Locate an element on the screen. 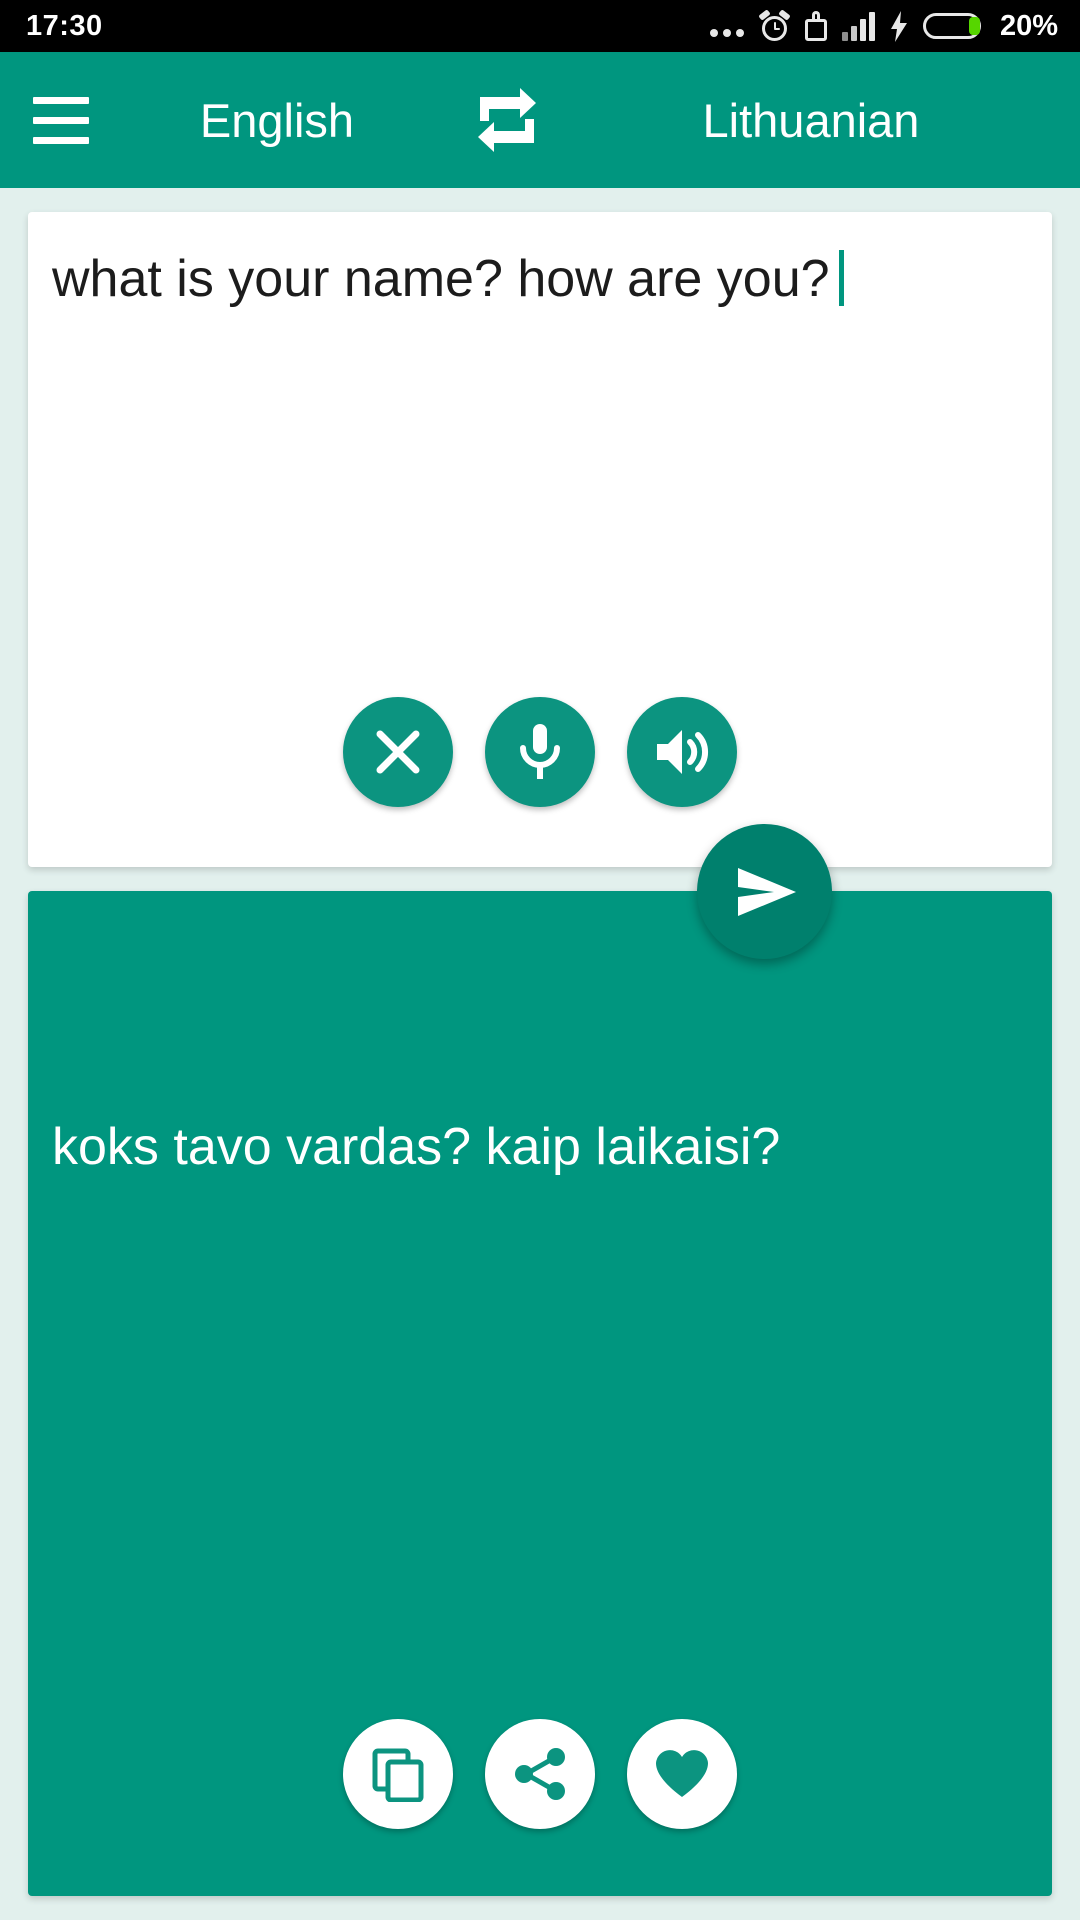 The image size is (1080, 1920). microphone-button is located at coordinates (540, 752).